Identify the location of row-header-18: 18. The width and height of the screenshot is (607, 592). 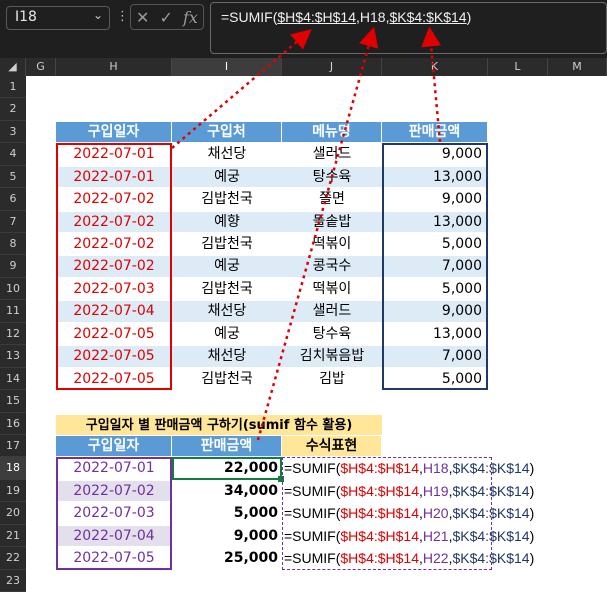
(13, 468).